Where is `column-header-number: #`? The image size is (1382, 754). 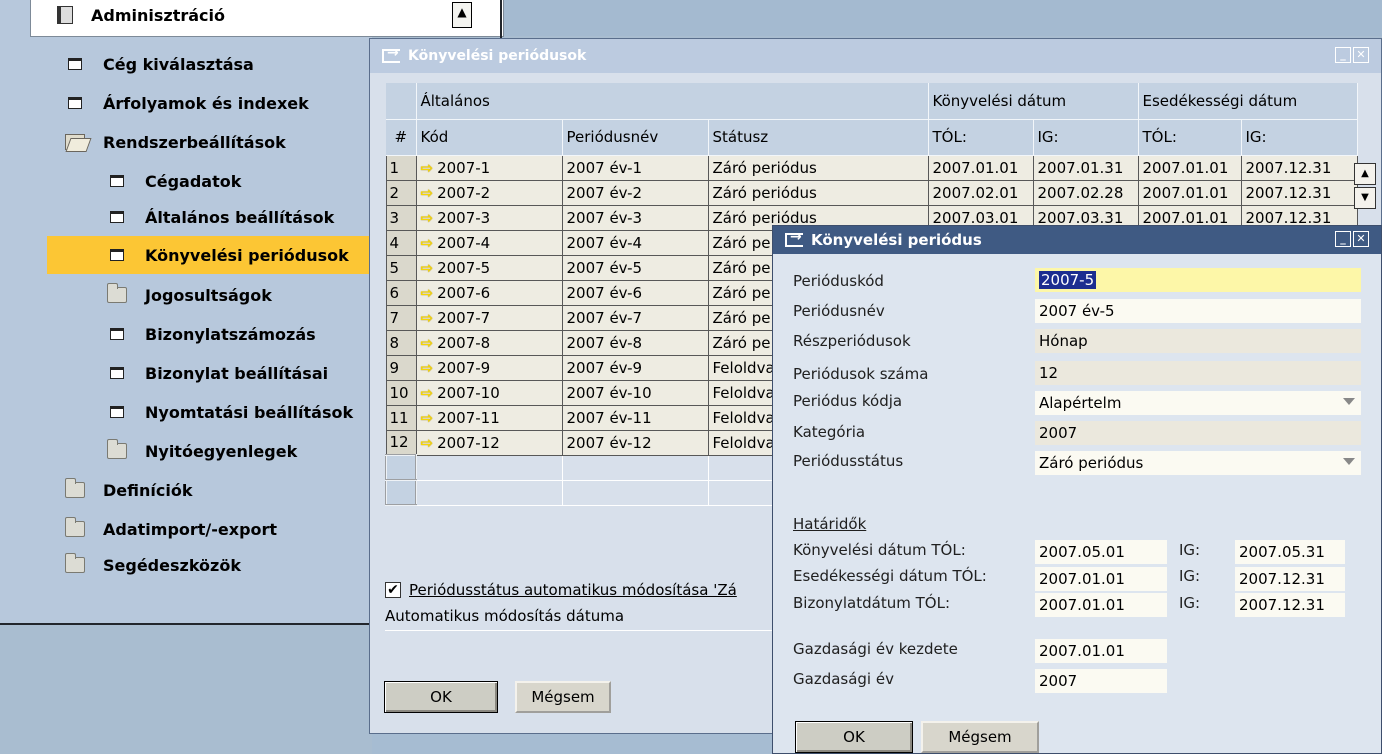
column-header-number: # is located at coordinates (401, 137).